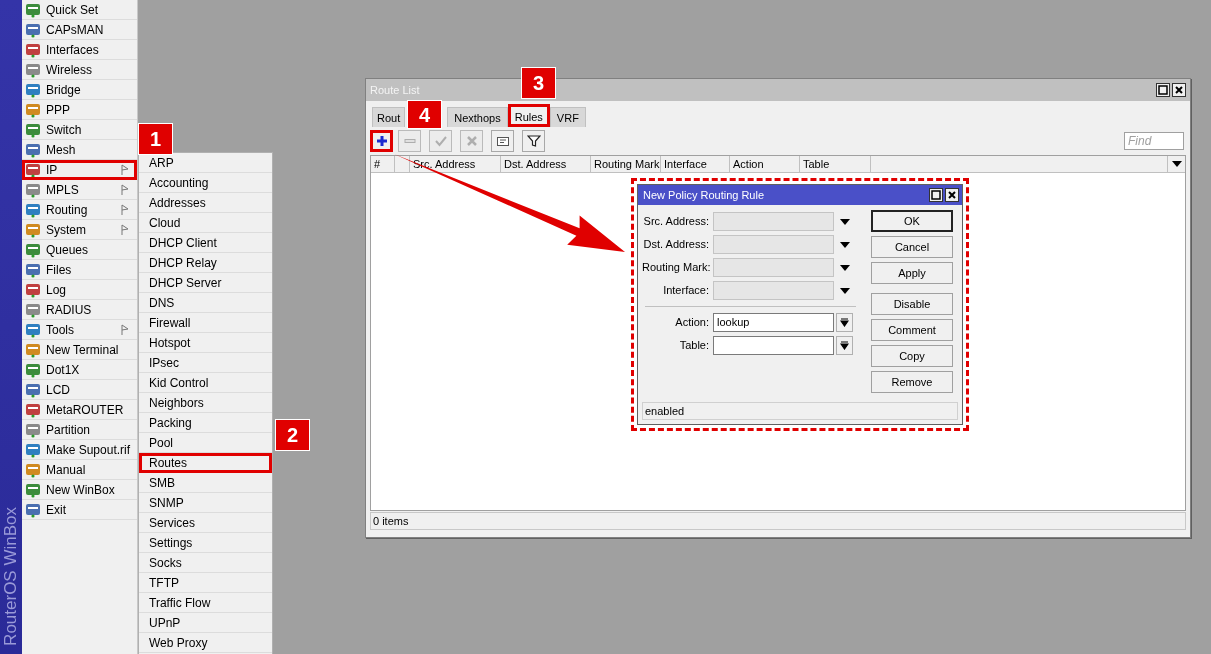 The height and width of the screenshot is (654, 1211). Describe the element at coordinates (205, 603) in the screenshot. I see `submenu-item: Traffic Flow` at that location.